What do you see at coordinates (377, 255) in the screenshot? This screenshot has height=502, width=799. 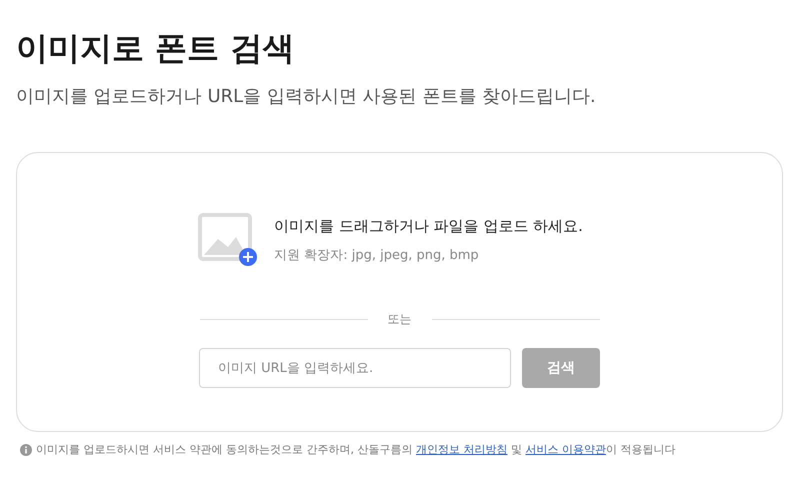 I see `supported-formats: 지원 확장자: jpg, jpeg, png, bmp` at bounding box center [377, 255].